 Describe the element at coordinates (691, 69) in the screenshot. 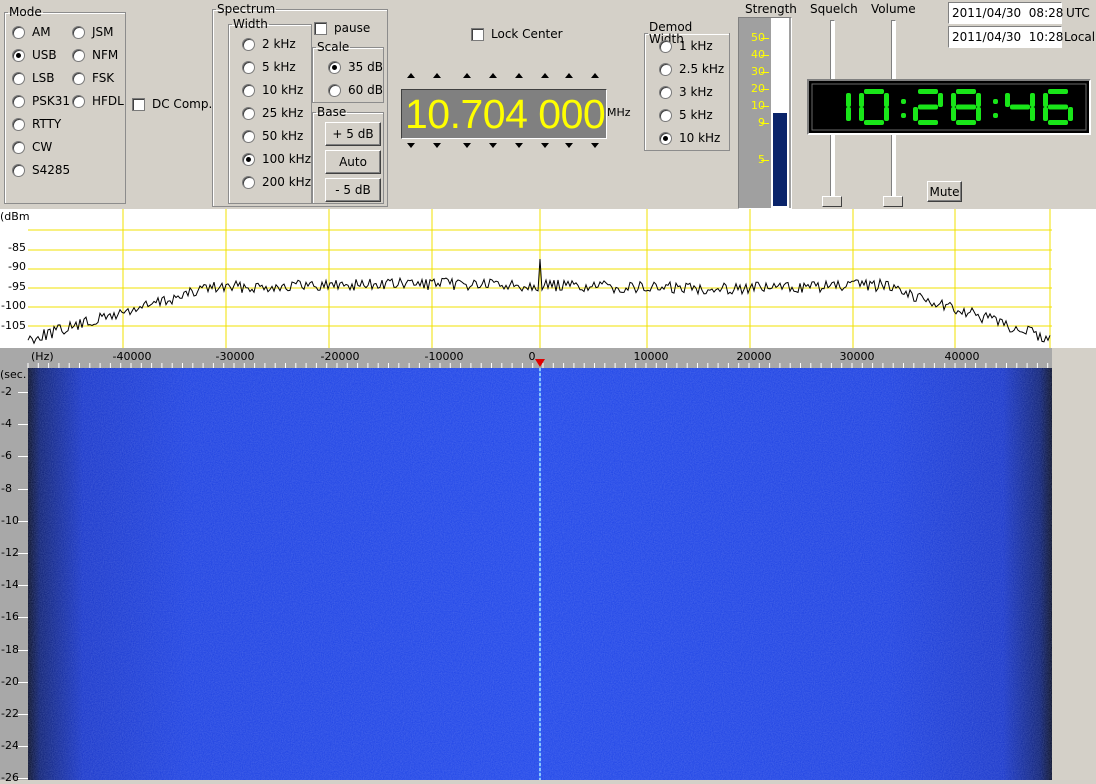

I see `demod-width-2-5-khz-radio: 2.5 kHz` at that location.